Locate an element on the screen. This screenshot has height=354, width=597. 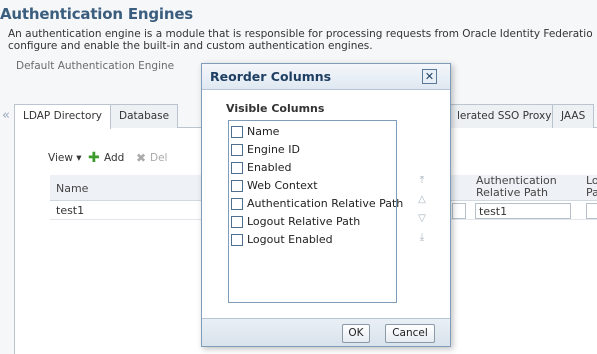
column-header-logout: Lo Pa is located at coordinates (591, 187).